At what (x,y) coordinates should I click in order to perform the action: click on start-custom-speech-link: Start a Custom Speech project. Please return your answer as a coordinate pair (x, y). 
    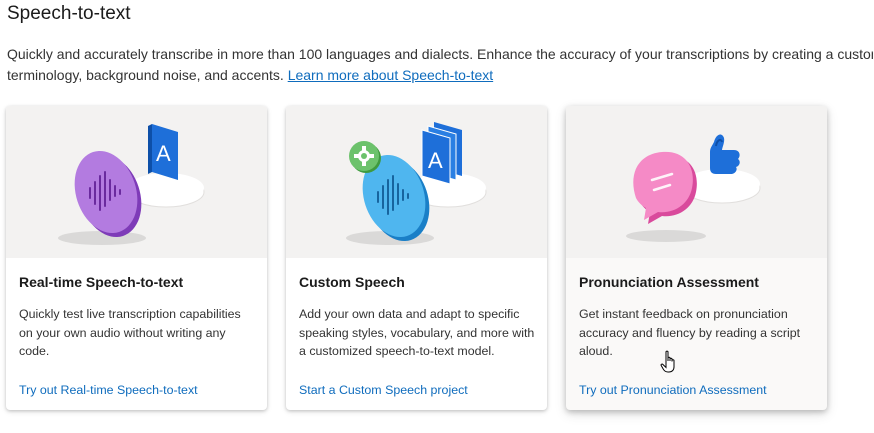
    Looking at the image, I should click on (383, 390).